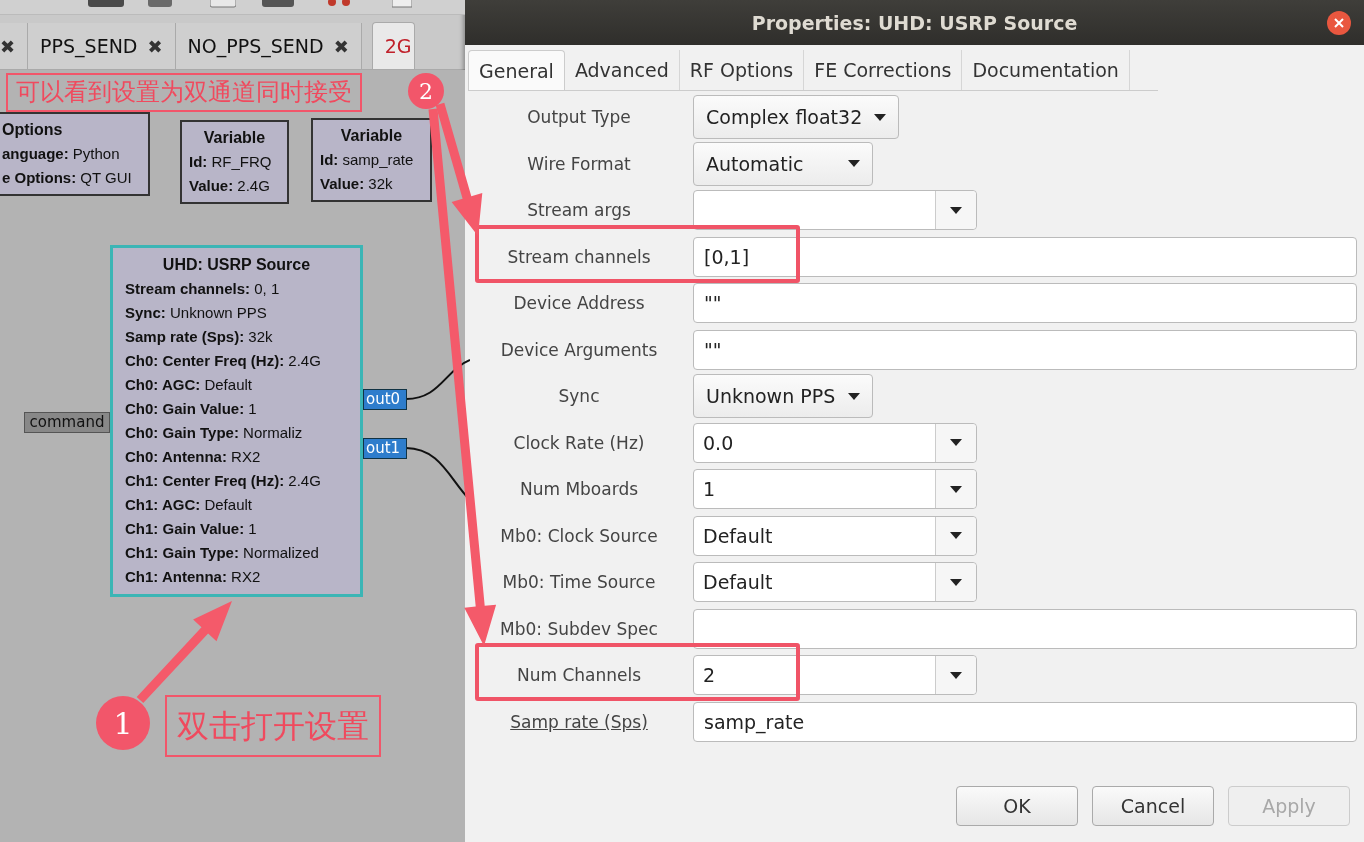 The height and width of the screenshot is (842, 1364). I want to click on input-field, so click(1025, 628).